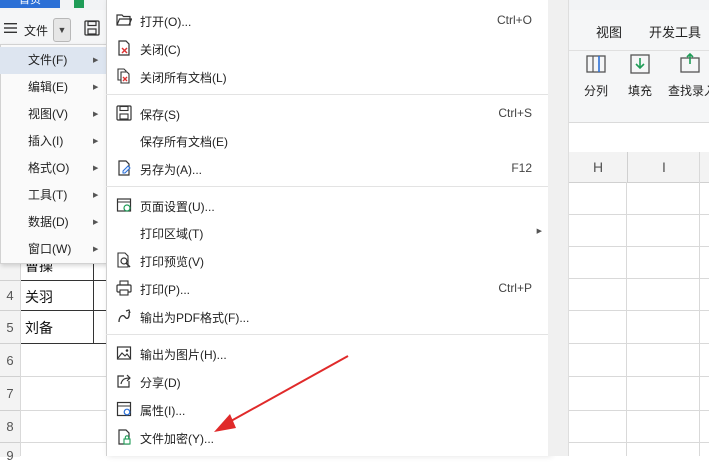  I want to click on save-as-icon, so click(124, 168).